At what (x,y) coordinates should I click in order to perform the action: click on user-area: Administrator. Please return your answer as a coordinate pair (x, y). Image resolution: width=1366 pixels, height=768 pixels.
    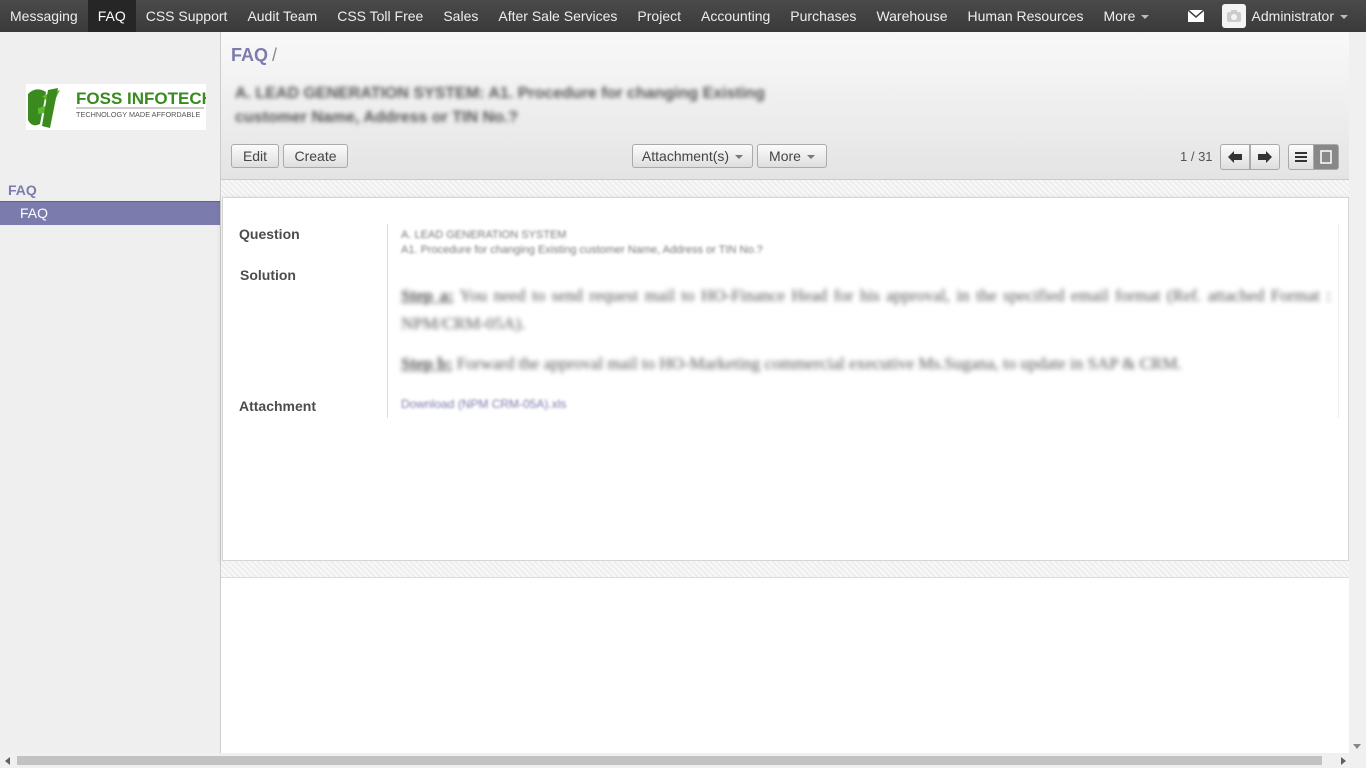
    Looking at the image, I should click on (1276, 16).